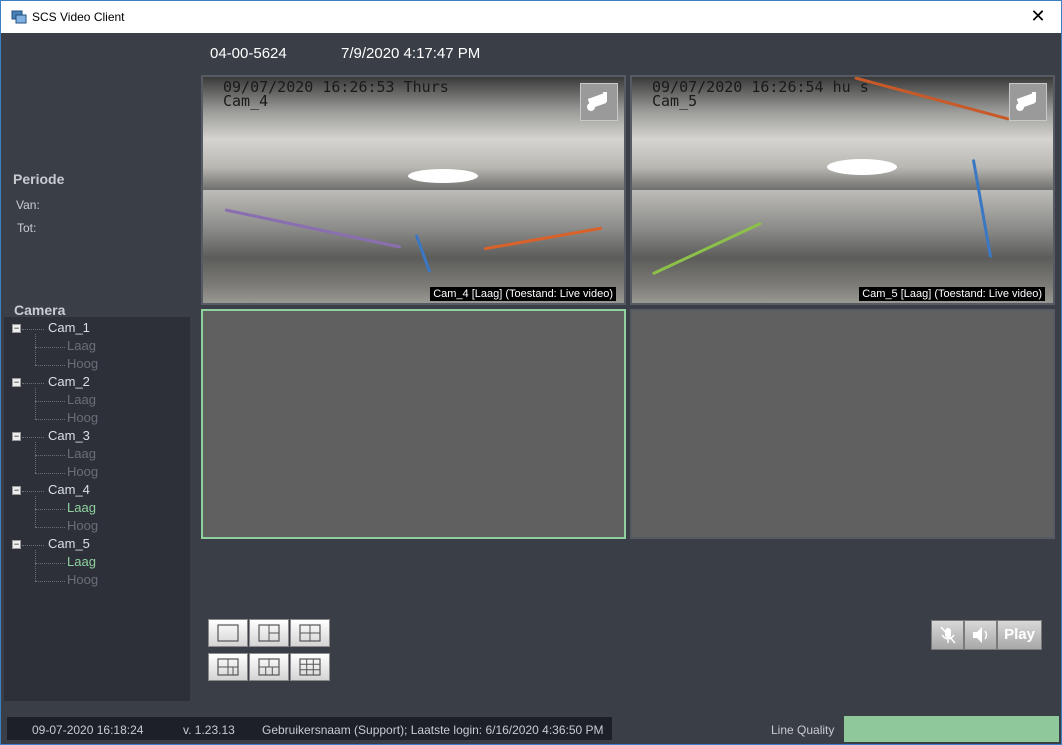 The image size is (1062, 745). Describe the element at coordinates (523, 294) in the screenshot. I see `stream-caption: Cam_4 [Laag] (Toestand: Live video)` at that location.